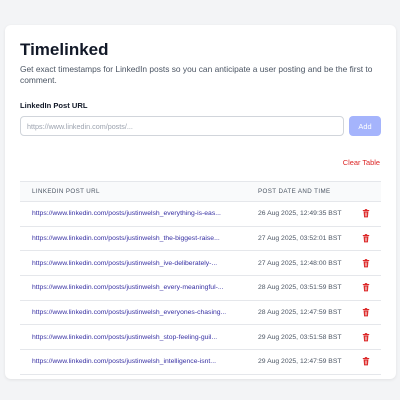 The image size is (400, 400). Describe the element at coordinates (182, 126) in the screenshot. I see `url-input` at that location.